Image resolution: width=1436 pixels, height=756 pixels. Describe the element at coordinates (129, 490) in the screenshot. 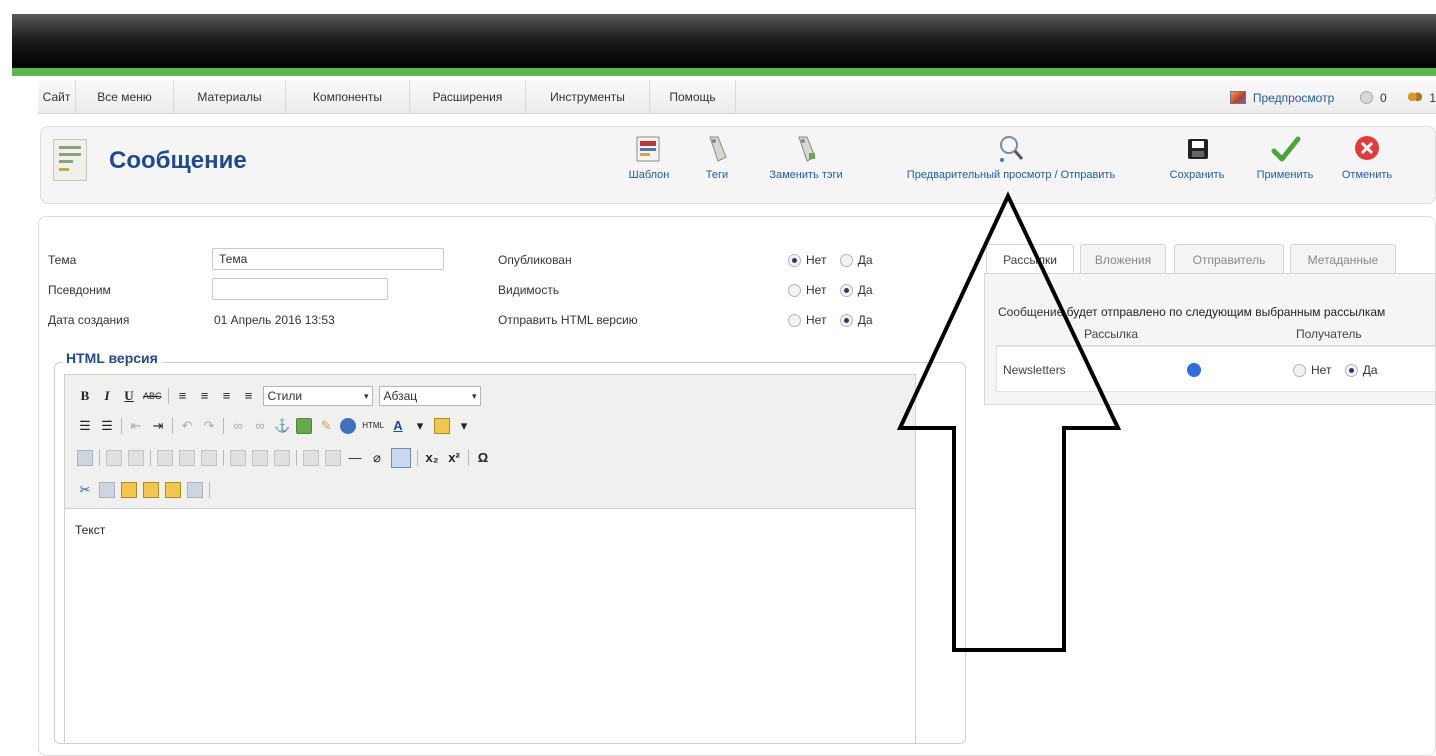

I see `paste-icon` at that location.